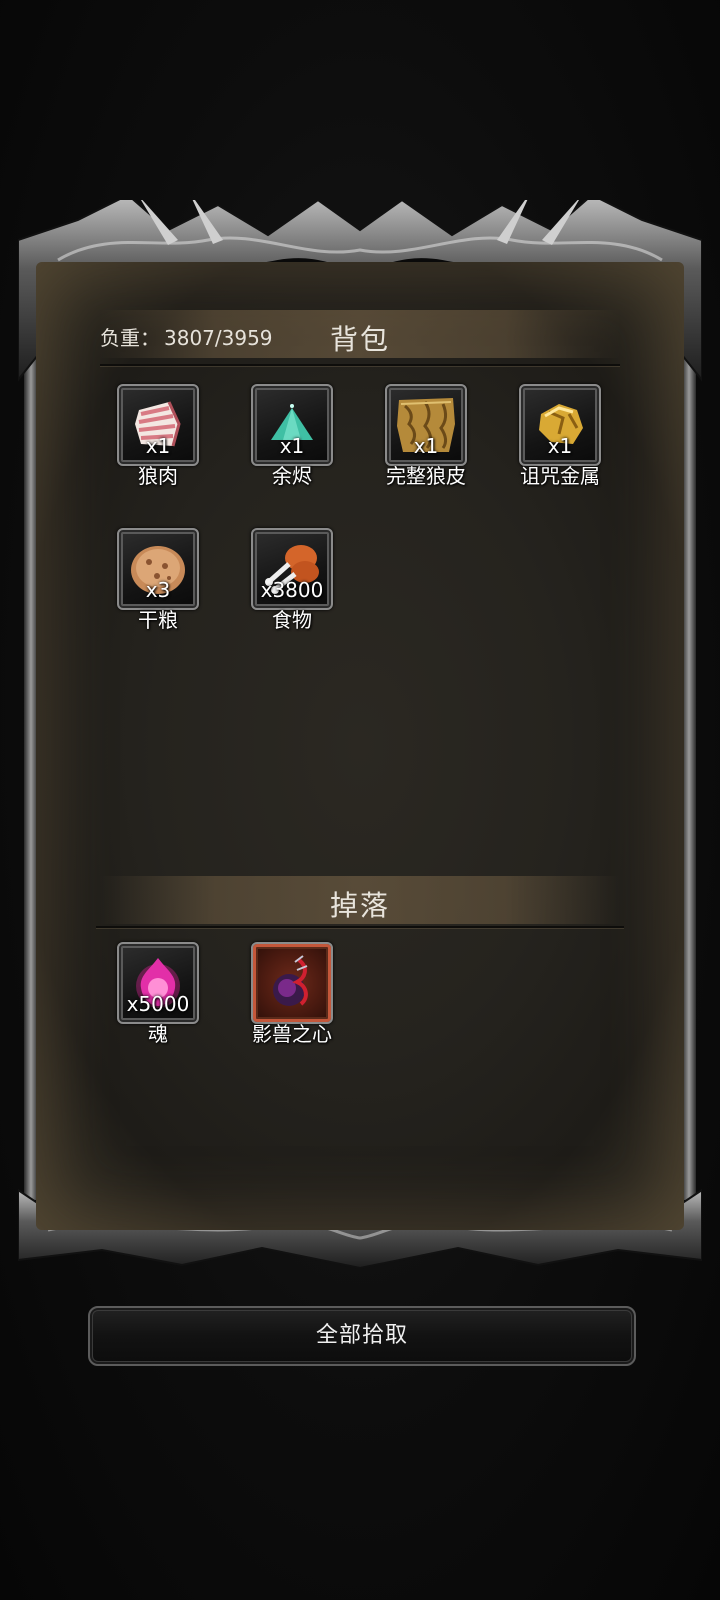 The image size is (720, 1600). I want to click on backpack-slot-food: x3800 食物, so click(292, 580).